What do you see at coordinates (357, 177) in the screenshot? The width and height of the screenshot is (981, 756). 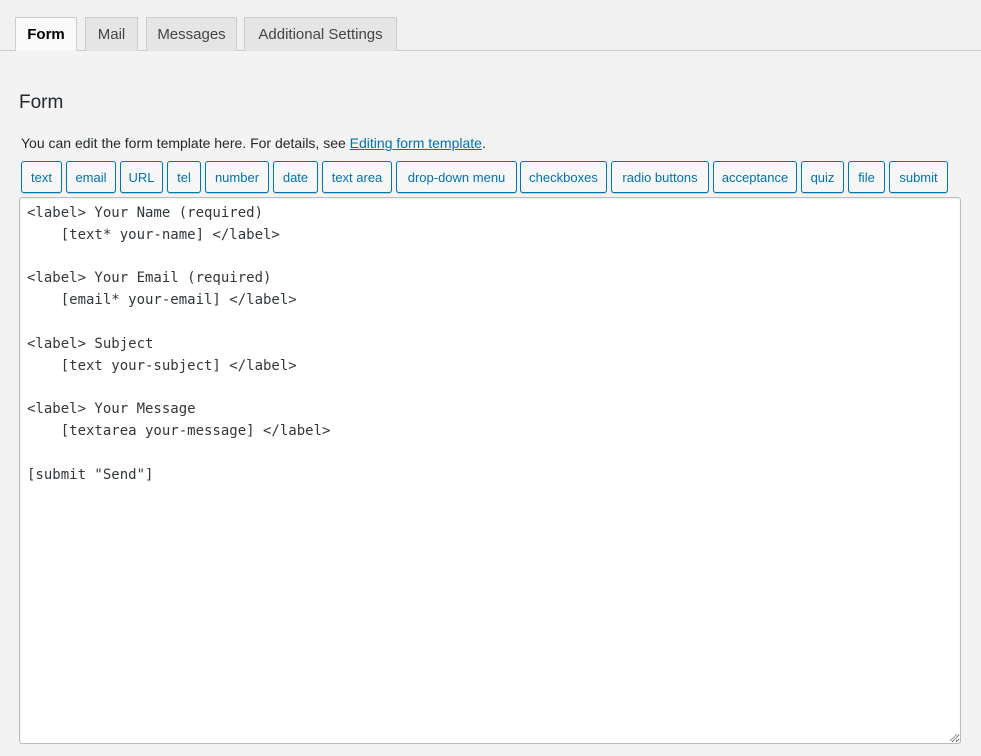 I see `tag-button-text-area: text area` at bounding box center [357, 177].